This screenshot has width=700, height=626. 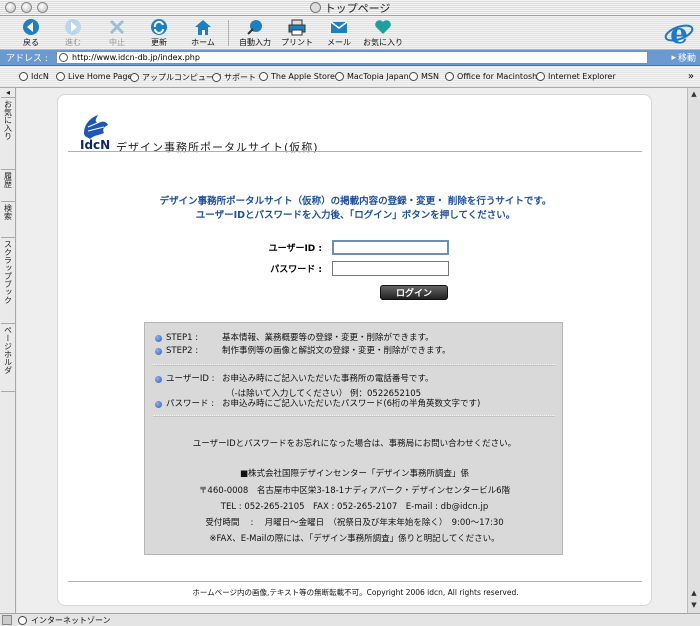 I want to click on password-input, so click(x=390, y=268).